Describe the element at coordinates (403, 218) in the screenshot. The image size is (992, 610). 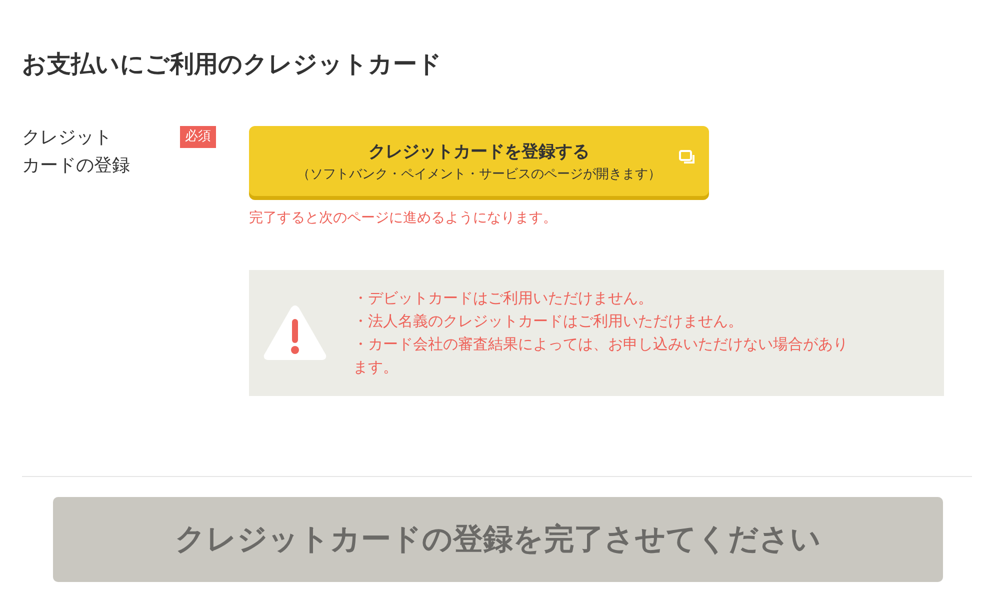
I see `hint-text: 完了すると次のページに進めるようになります。` at that location.